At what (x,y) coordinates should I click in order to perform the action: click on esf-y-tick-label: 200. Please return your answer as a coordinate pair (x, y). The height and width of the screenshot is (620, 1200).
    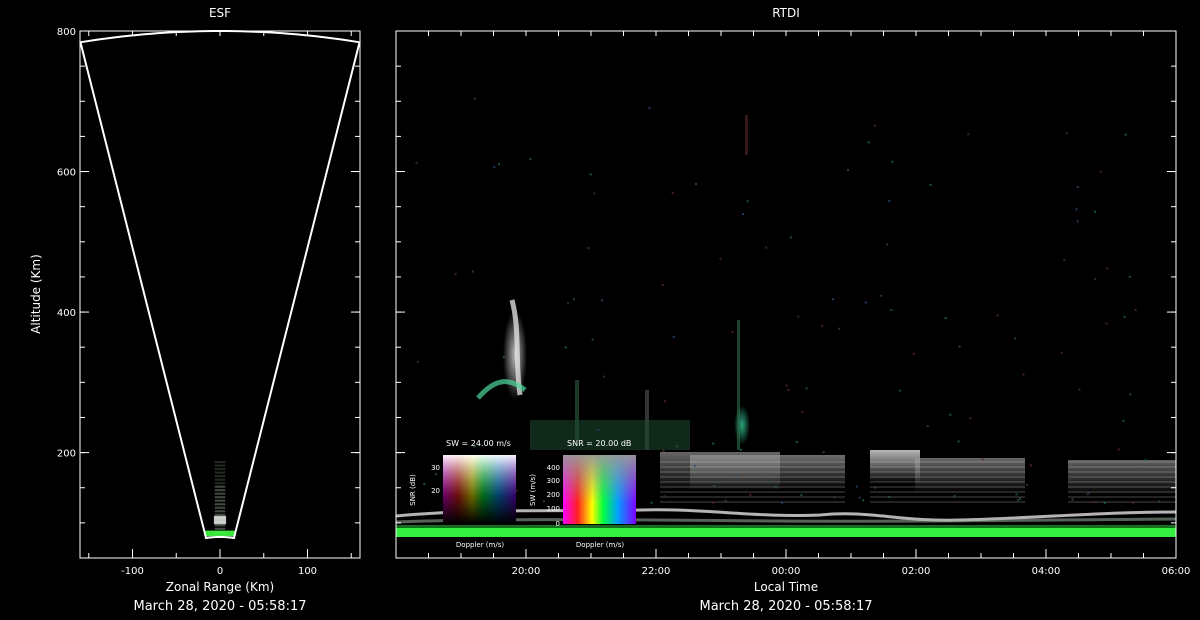
    Looking at the image, I should click on (66, 454).